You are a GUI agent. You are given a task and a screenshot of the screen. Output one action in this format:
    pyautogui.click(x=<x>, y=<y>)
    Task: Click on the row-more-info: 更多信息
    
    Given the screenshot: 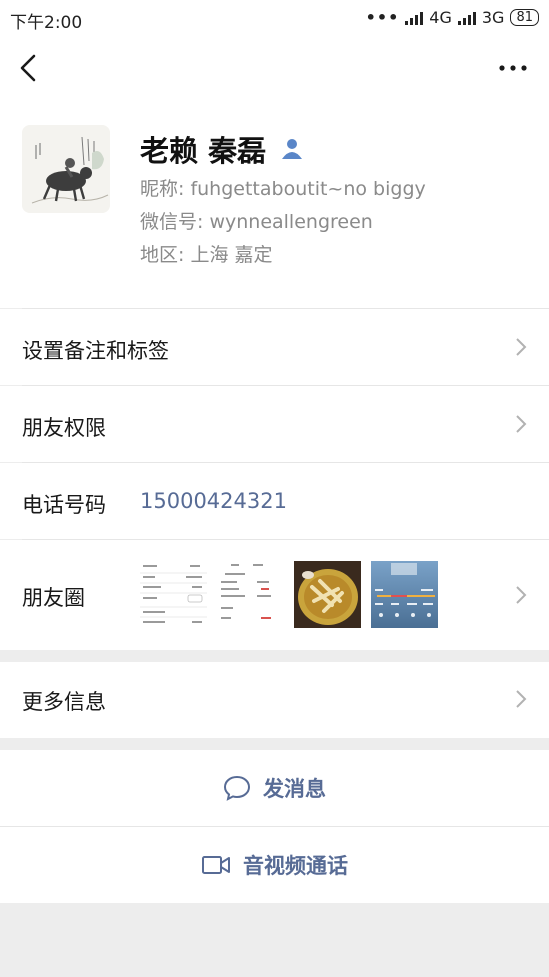 What is the action you would take?
    pyautogui.click(x=274, y=700)
    